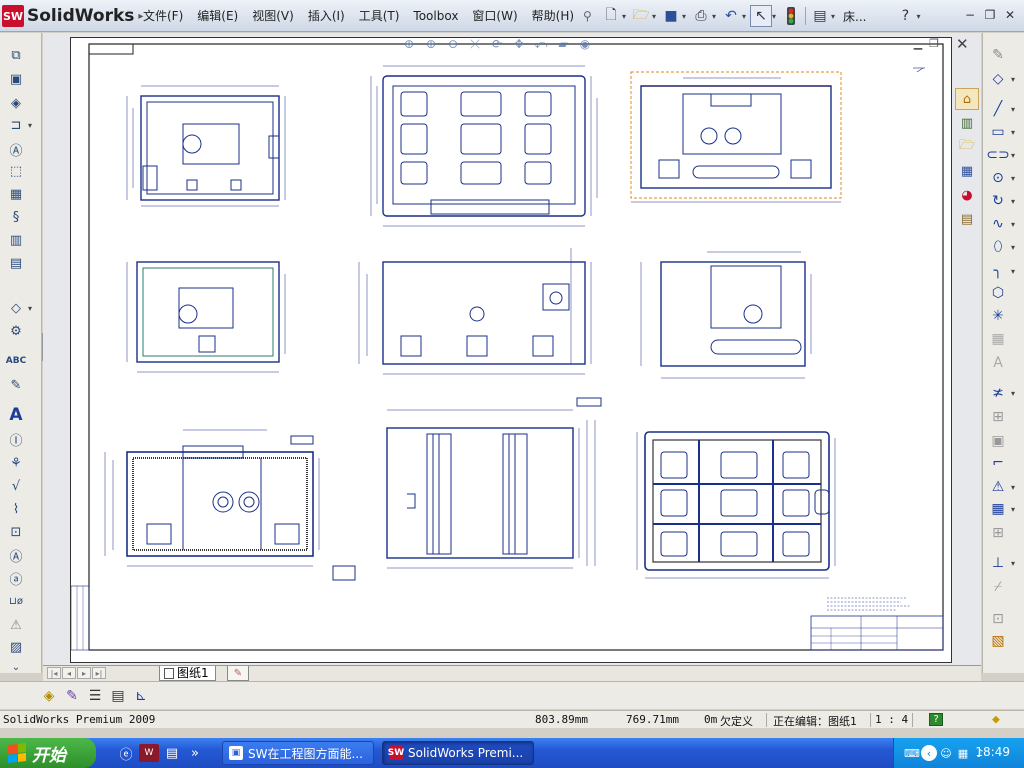 The height and width of the screenshot is (768, 1024). Describe the element at coordinates (1010, 15) in the screenshot. I see `close-window-icon: ✕` at that location.